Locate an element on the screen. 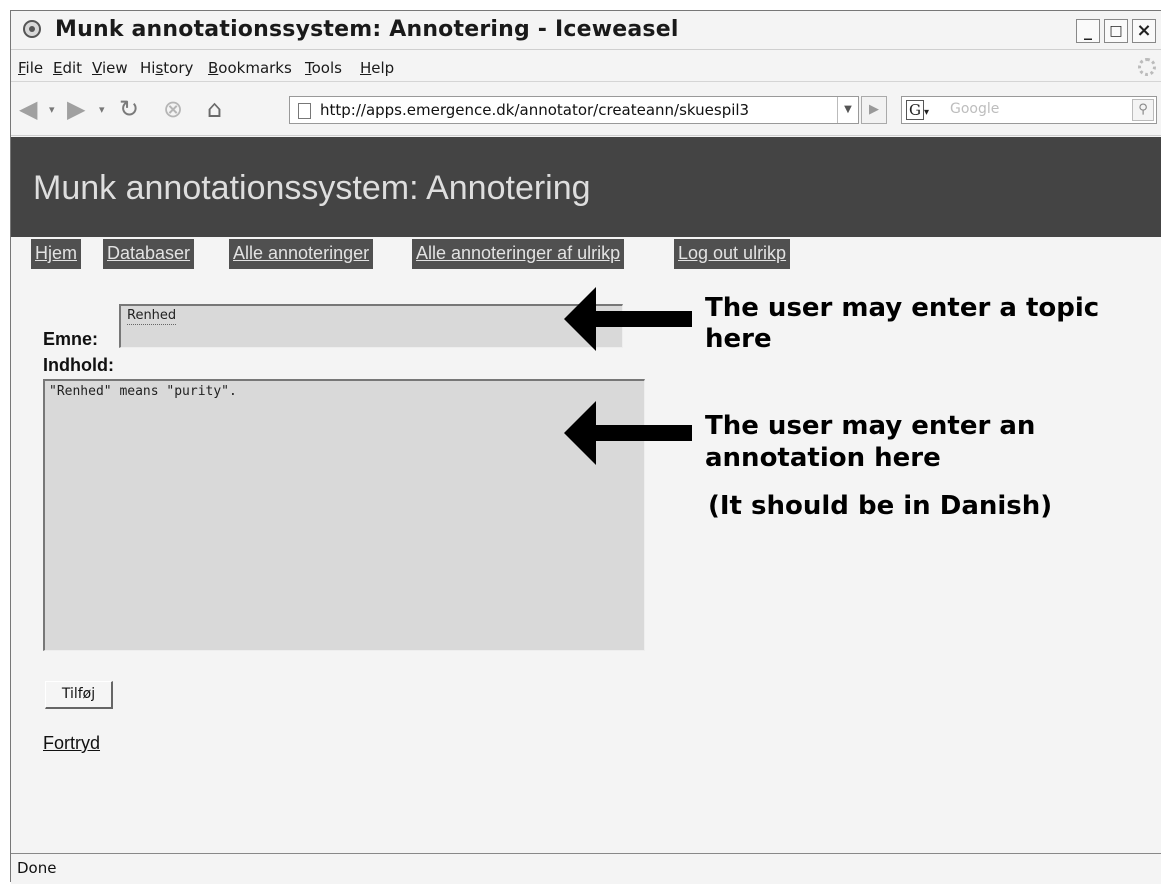 The width and height of the screenshot is (1161, 884). home-icon: ⌂ is located at coordinates (214, 109).